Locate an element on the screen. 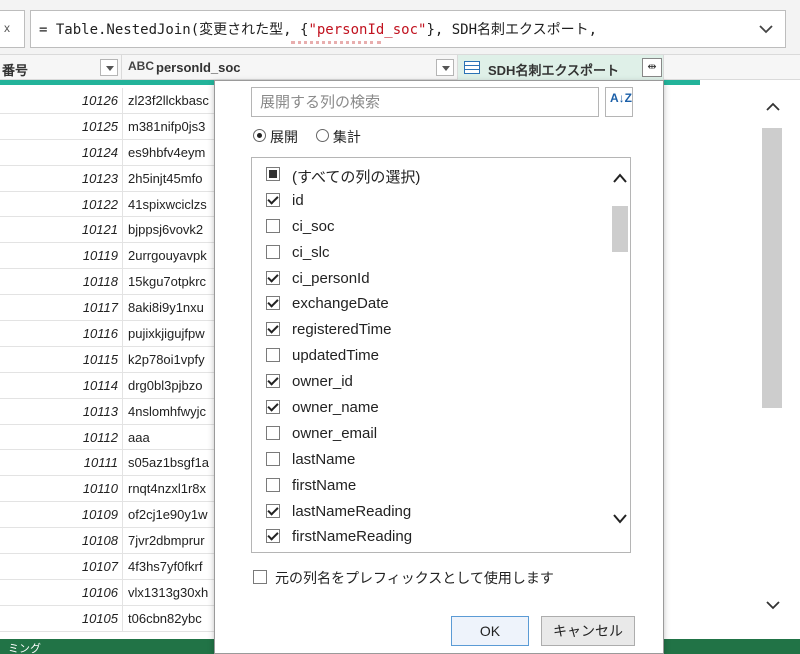  column-header-personid: ABC personId_soc is located at coordinates (290, 67).